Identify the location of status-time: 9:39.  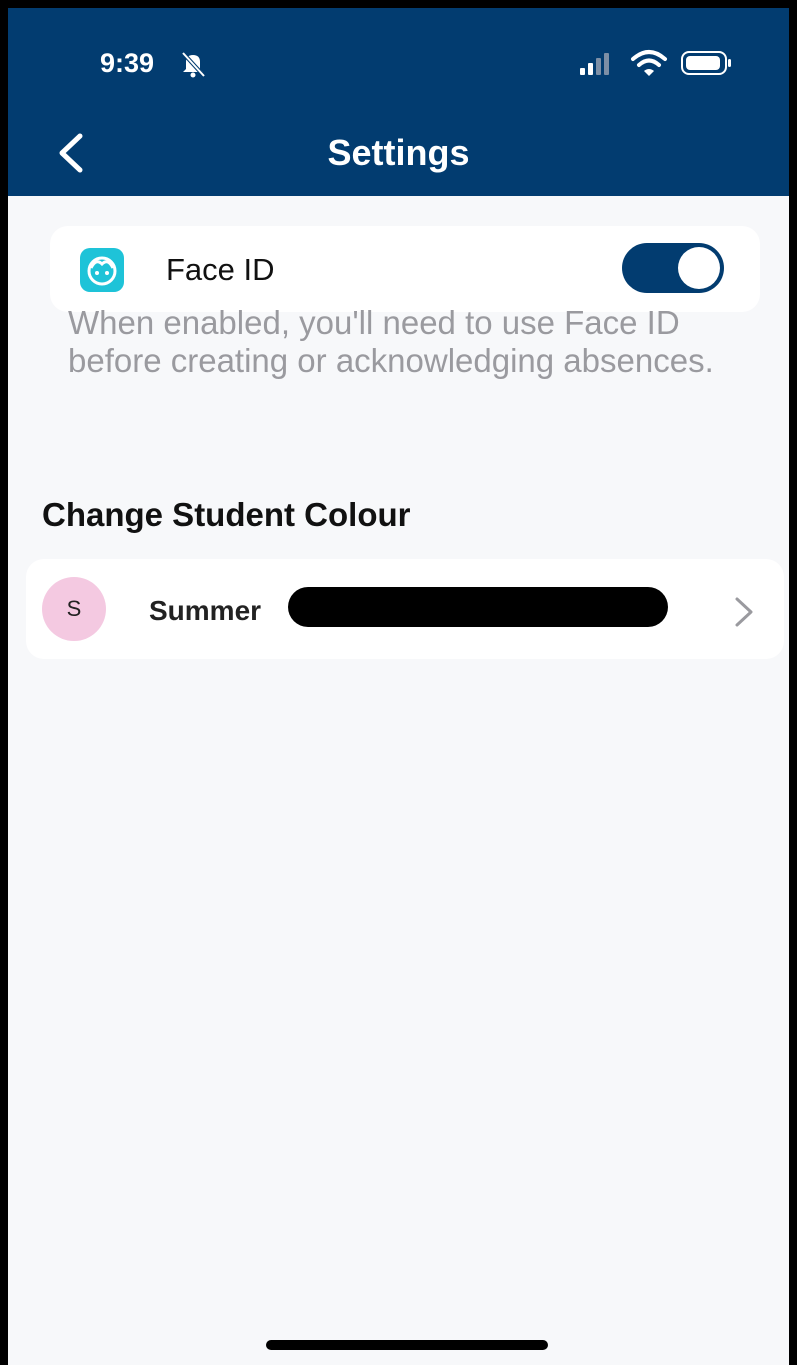
(127, 63).